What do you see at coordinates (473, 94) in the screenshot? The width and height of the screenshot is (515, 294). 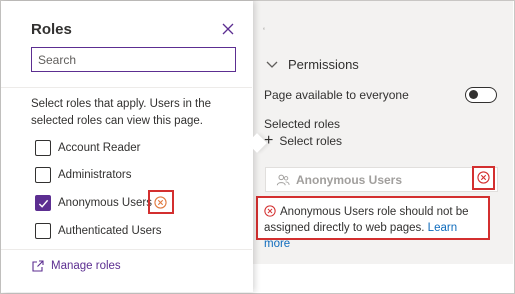 I see `toggle-knob` at bounding box center [473, 94].